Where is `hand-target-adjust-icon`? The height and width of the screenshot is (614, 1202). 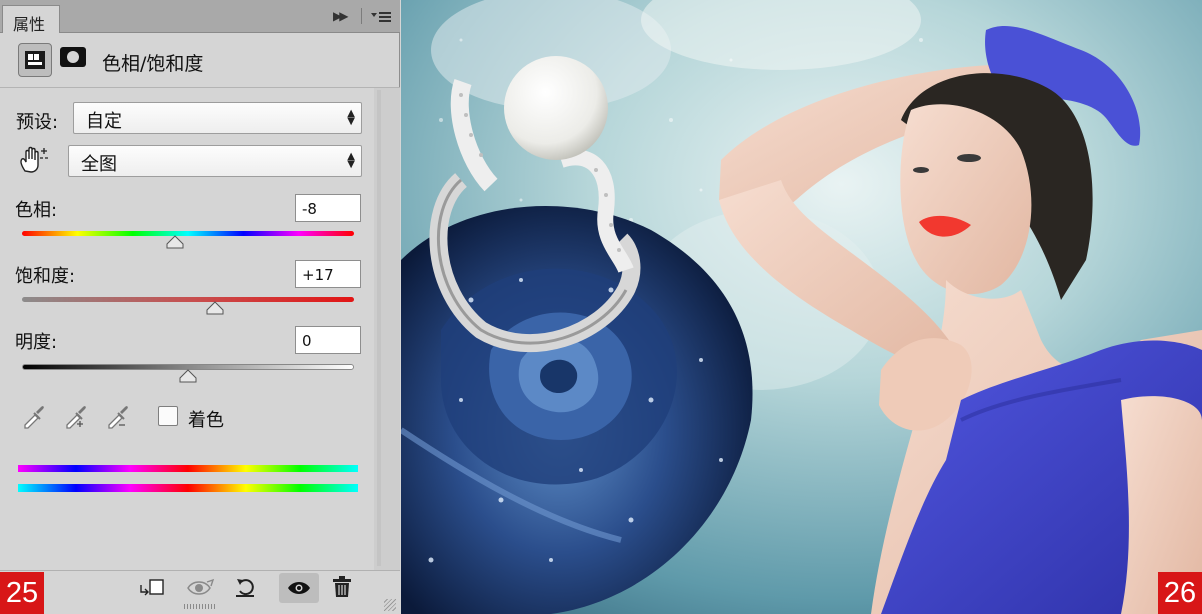 hand-target-adjust-icon is located at coordinates (33, 160).